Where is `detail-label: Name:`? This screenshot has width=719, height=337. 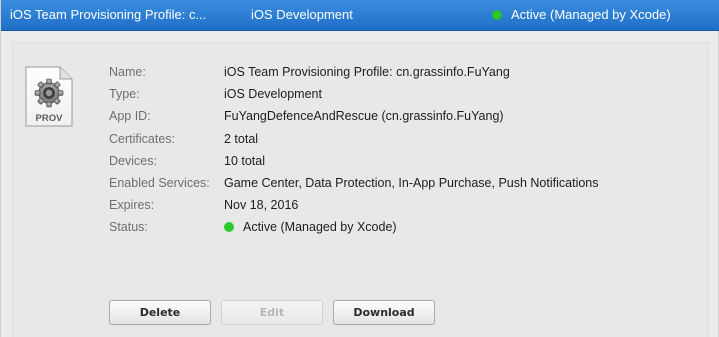 detail-label: Name: is located at coordinates (127, 72).